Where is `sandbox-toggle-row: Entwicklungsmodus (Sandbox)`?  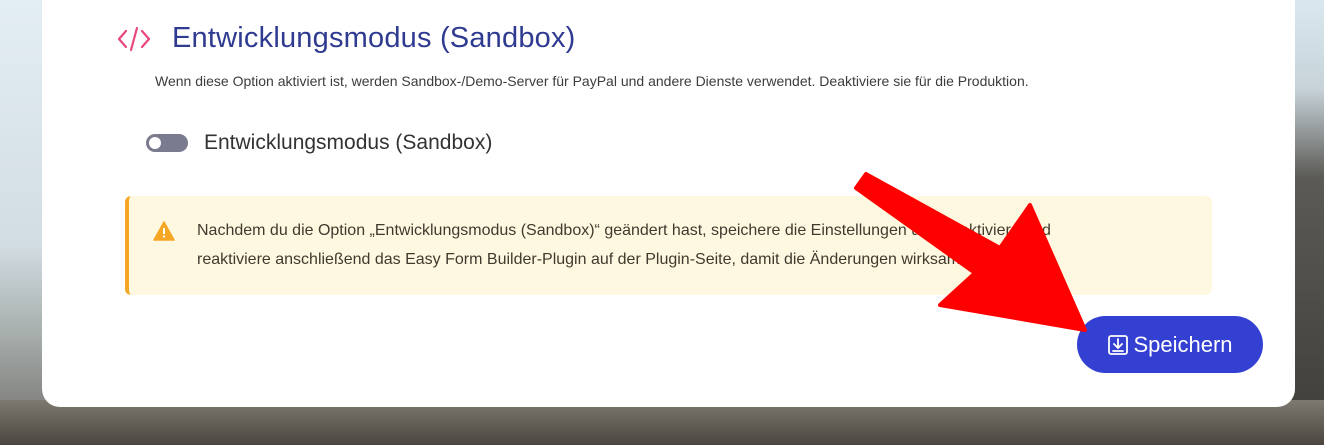 sandbox-toggle-row: Entwicklungsmodus (Sandbox) is located at coordinates (319, 143).